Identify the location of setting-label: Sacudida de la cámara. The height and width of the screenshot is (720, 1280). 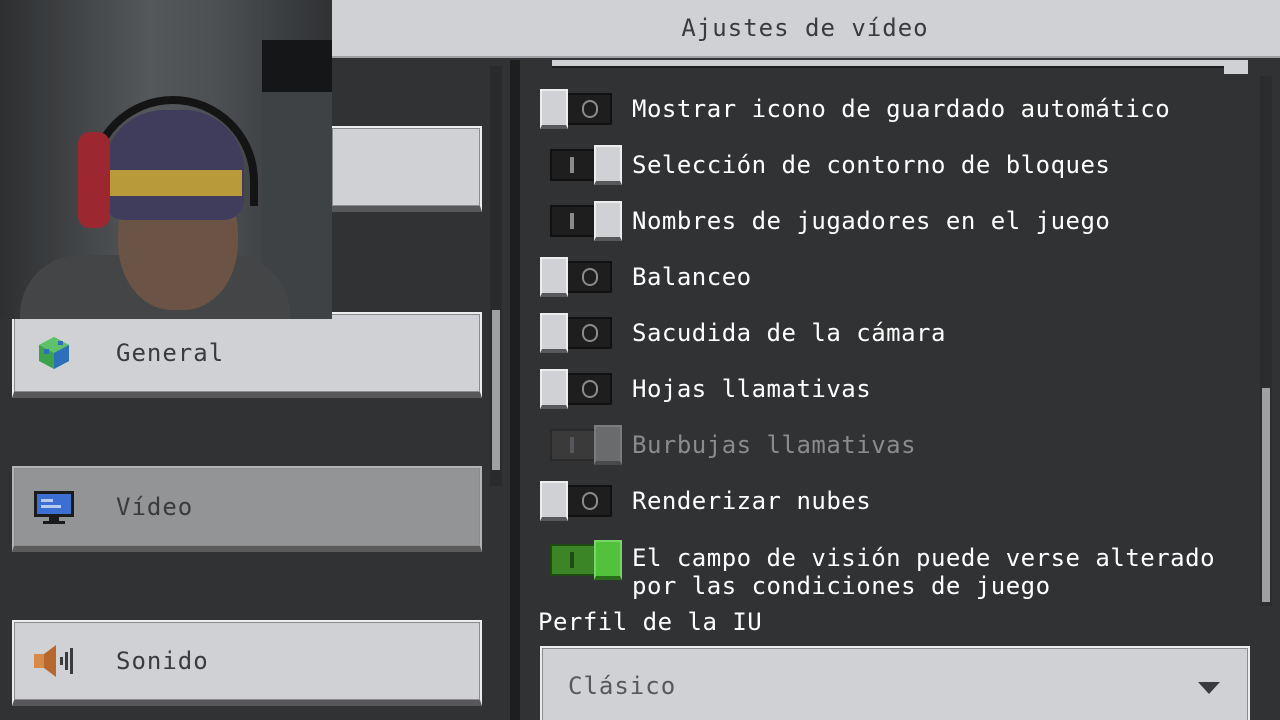
(789, 333).